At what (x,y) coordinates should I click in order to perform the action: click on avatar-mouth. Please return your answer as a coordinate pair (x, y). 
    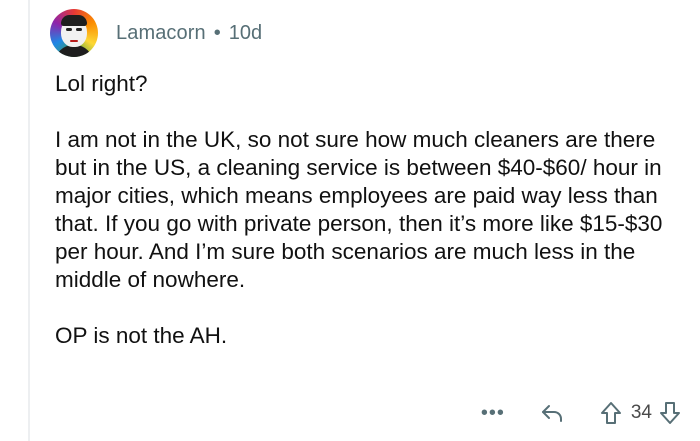
    Looking at the image, I should click on (74, 41).